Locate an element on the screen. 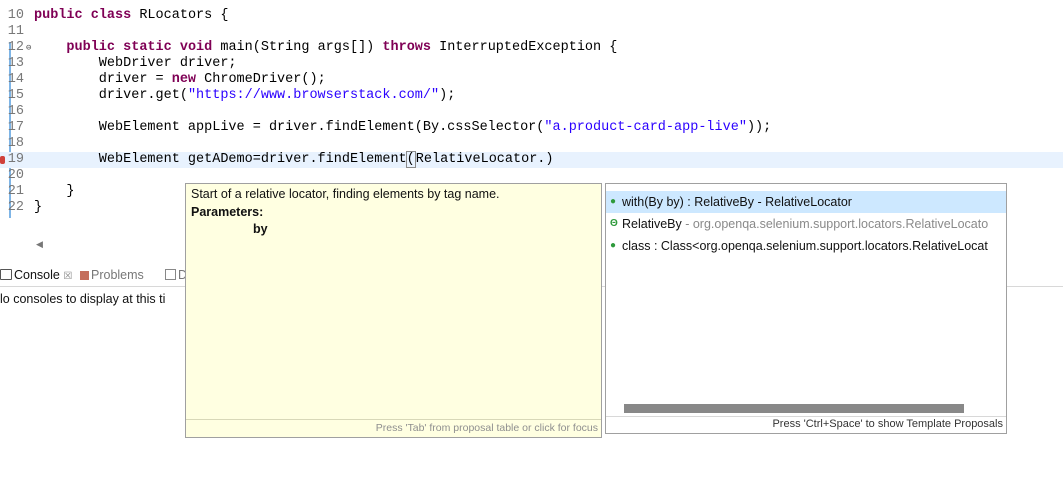  code-token: elativeLocator.) is located at coordinates (488, 159).